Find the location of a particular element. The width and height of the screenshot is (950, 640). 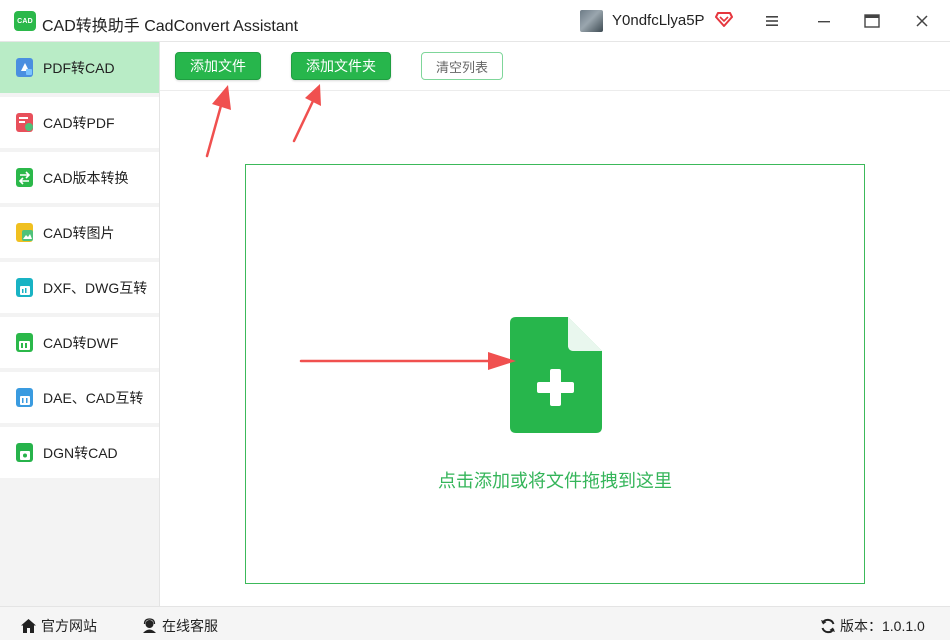

sidebar-item-cad-to-image: CAD转图片 is located at coordinates (79, 232).